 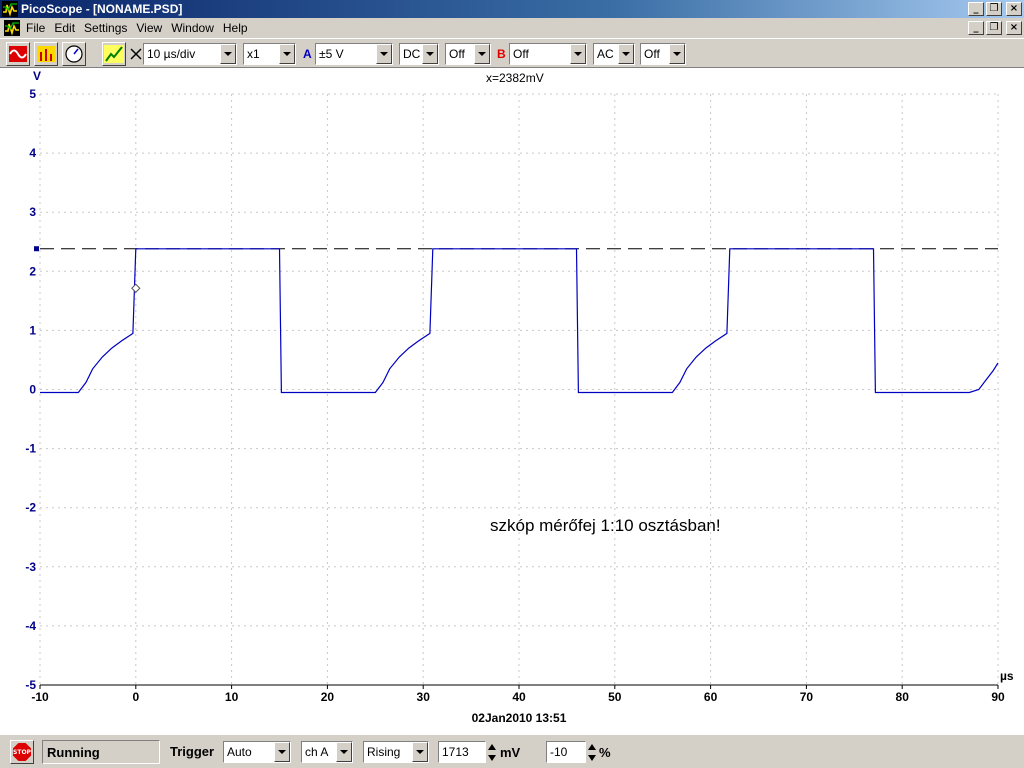 I want to click on y-tick-label: 5, so click(x=32, y=94).